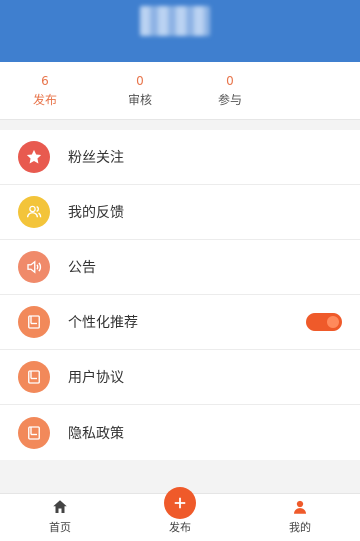 This screenshot has height=541, width=360. What do you see at coordinates (180, 527) in the screenshot?
I see `tab-publish-label: 发布` at bounding box center [180, 527].